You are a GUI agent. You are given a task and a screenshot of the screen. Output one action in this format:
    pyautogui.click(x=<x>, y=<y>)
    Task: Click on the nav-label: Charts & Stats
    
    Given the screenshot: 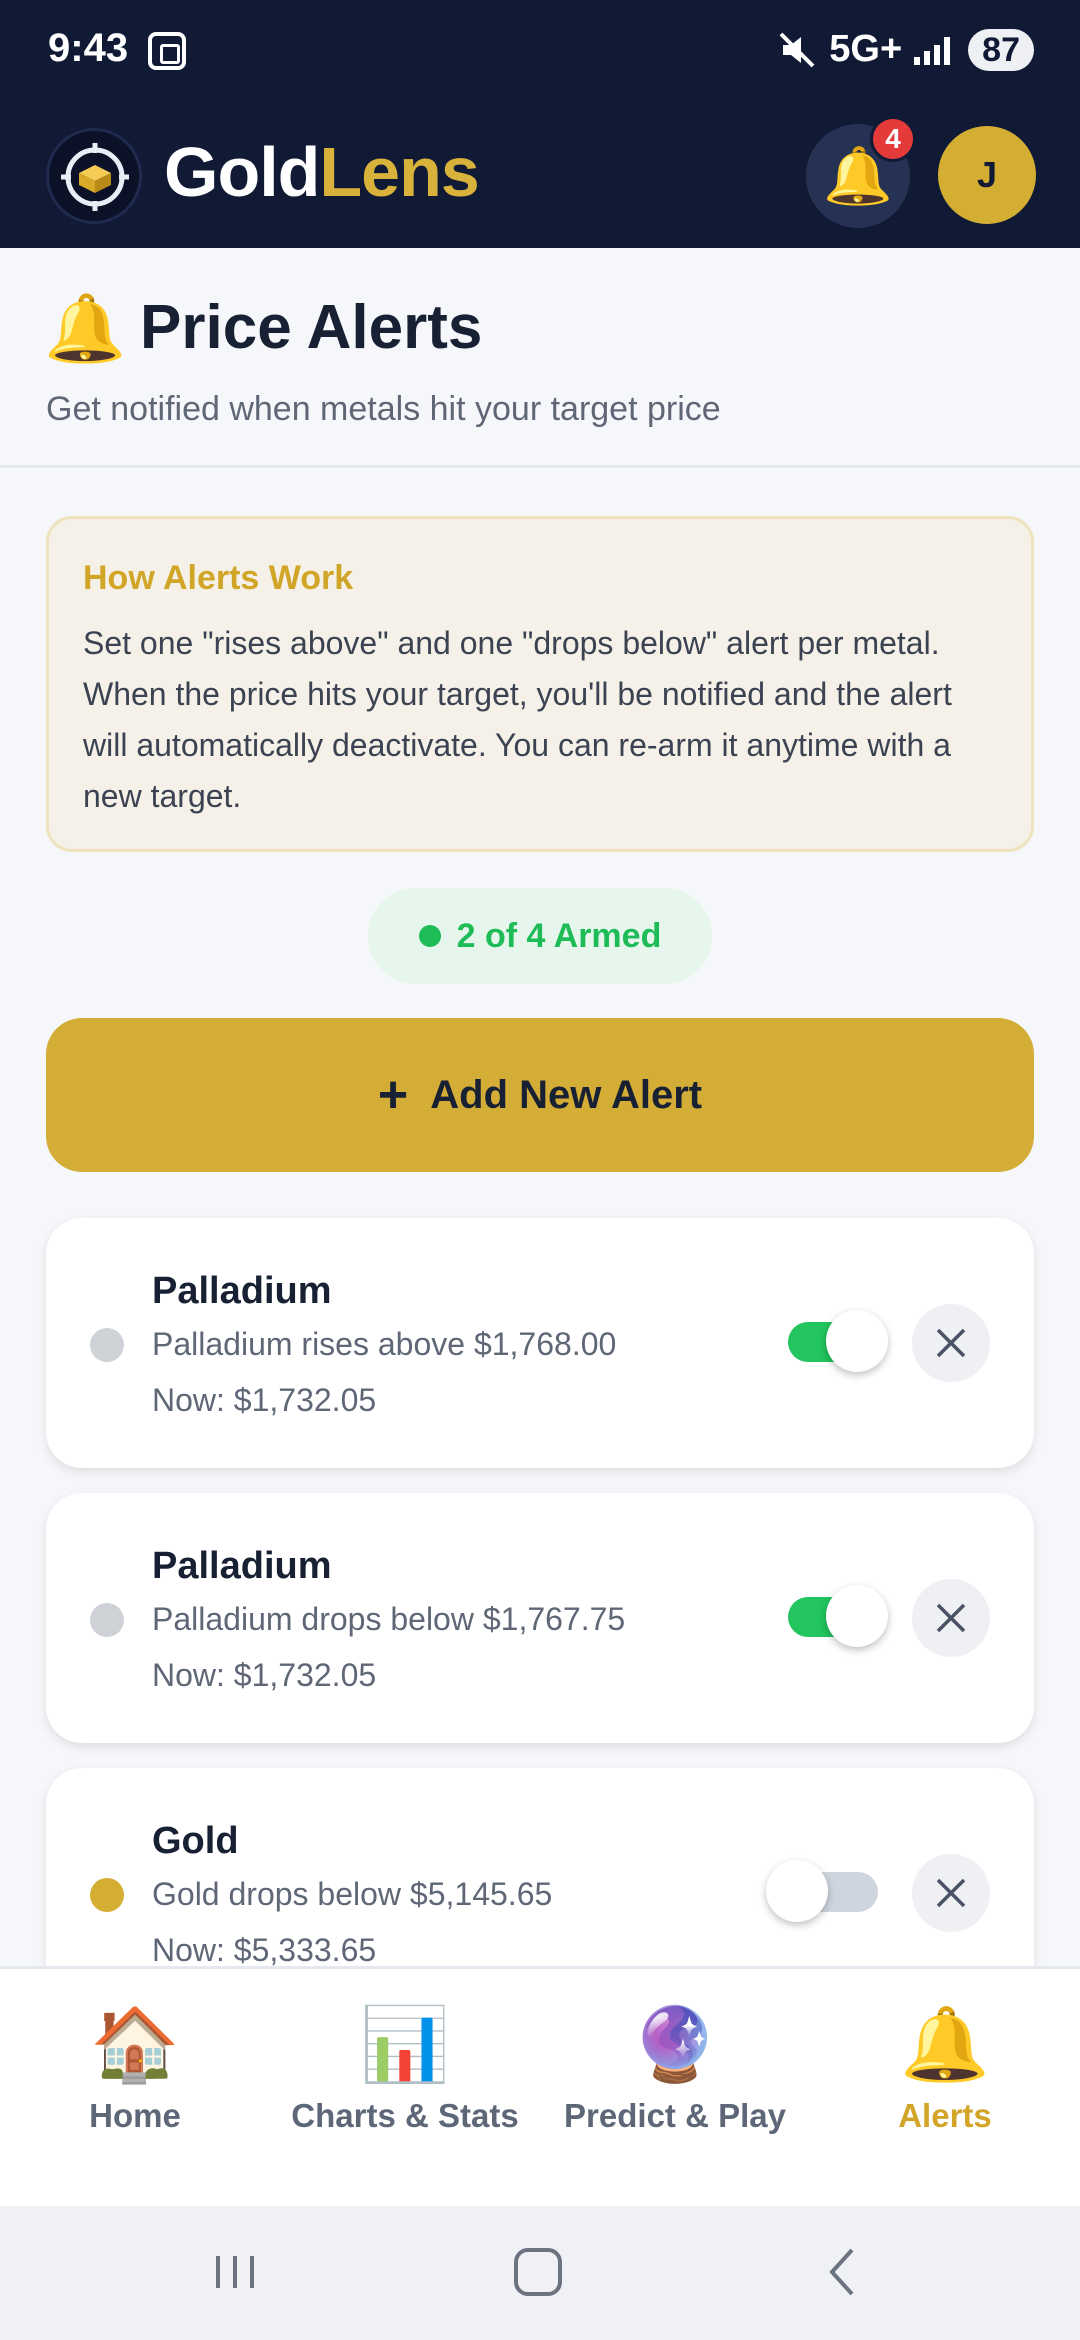 What is the action you would take?
    pyautogui.click(x=405, y=2115)
    